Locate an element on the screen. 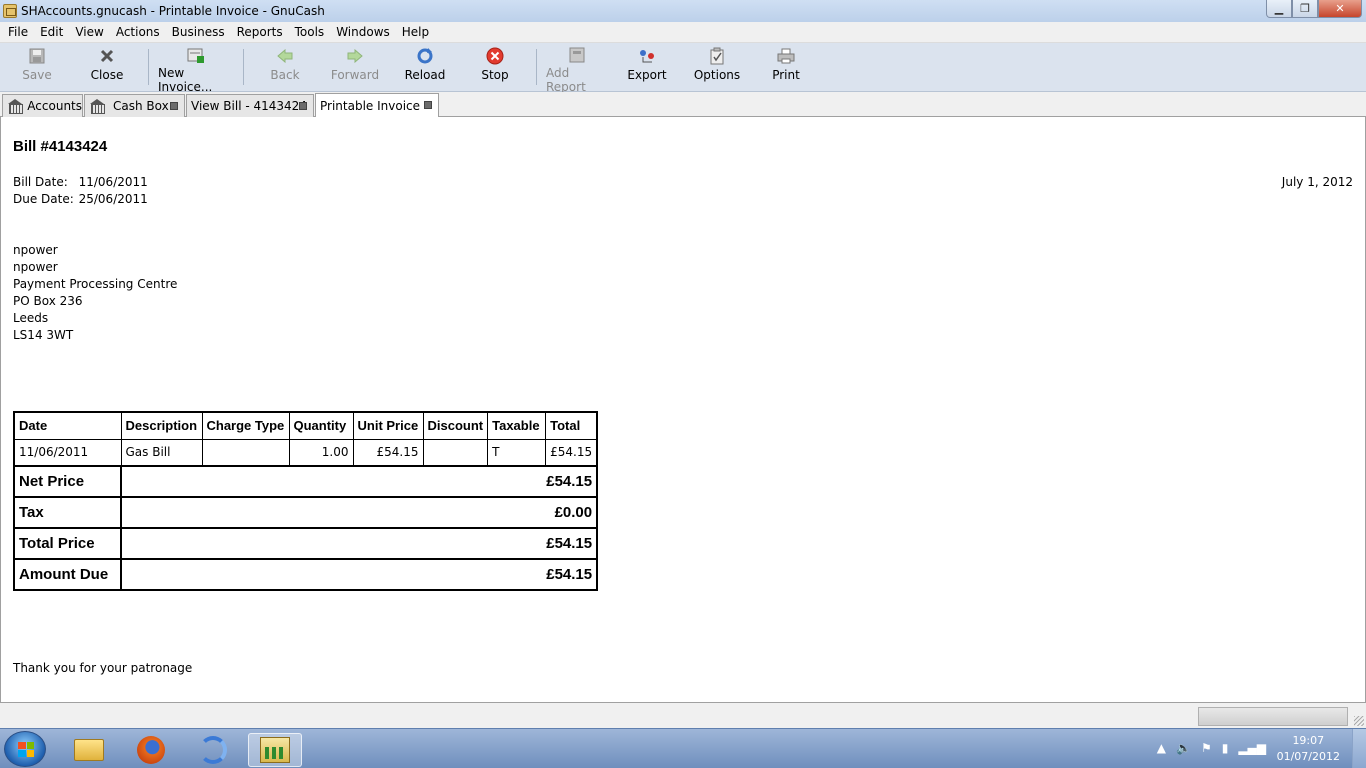 This screenshot has width=1366, height=768. add-report-button: Add Report is located at coordinates (577, 70).